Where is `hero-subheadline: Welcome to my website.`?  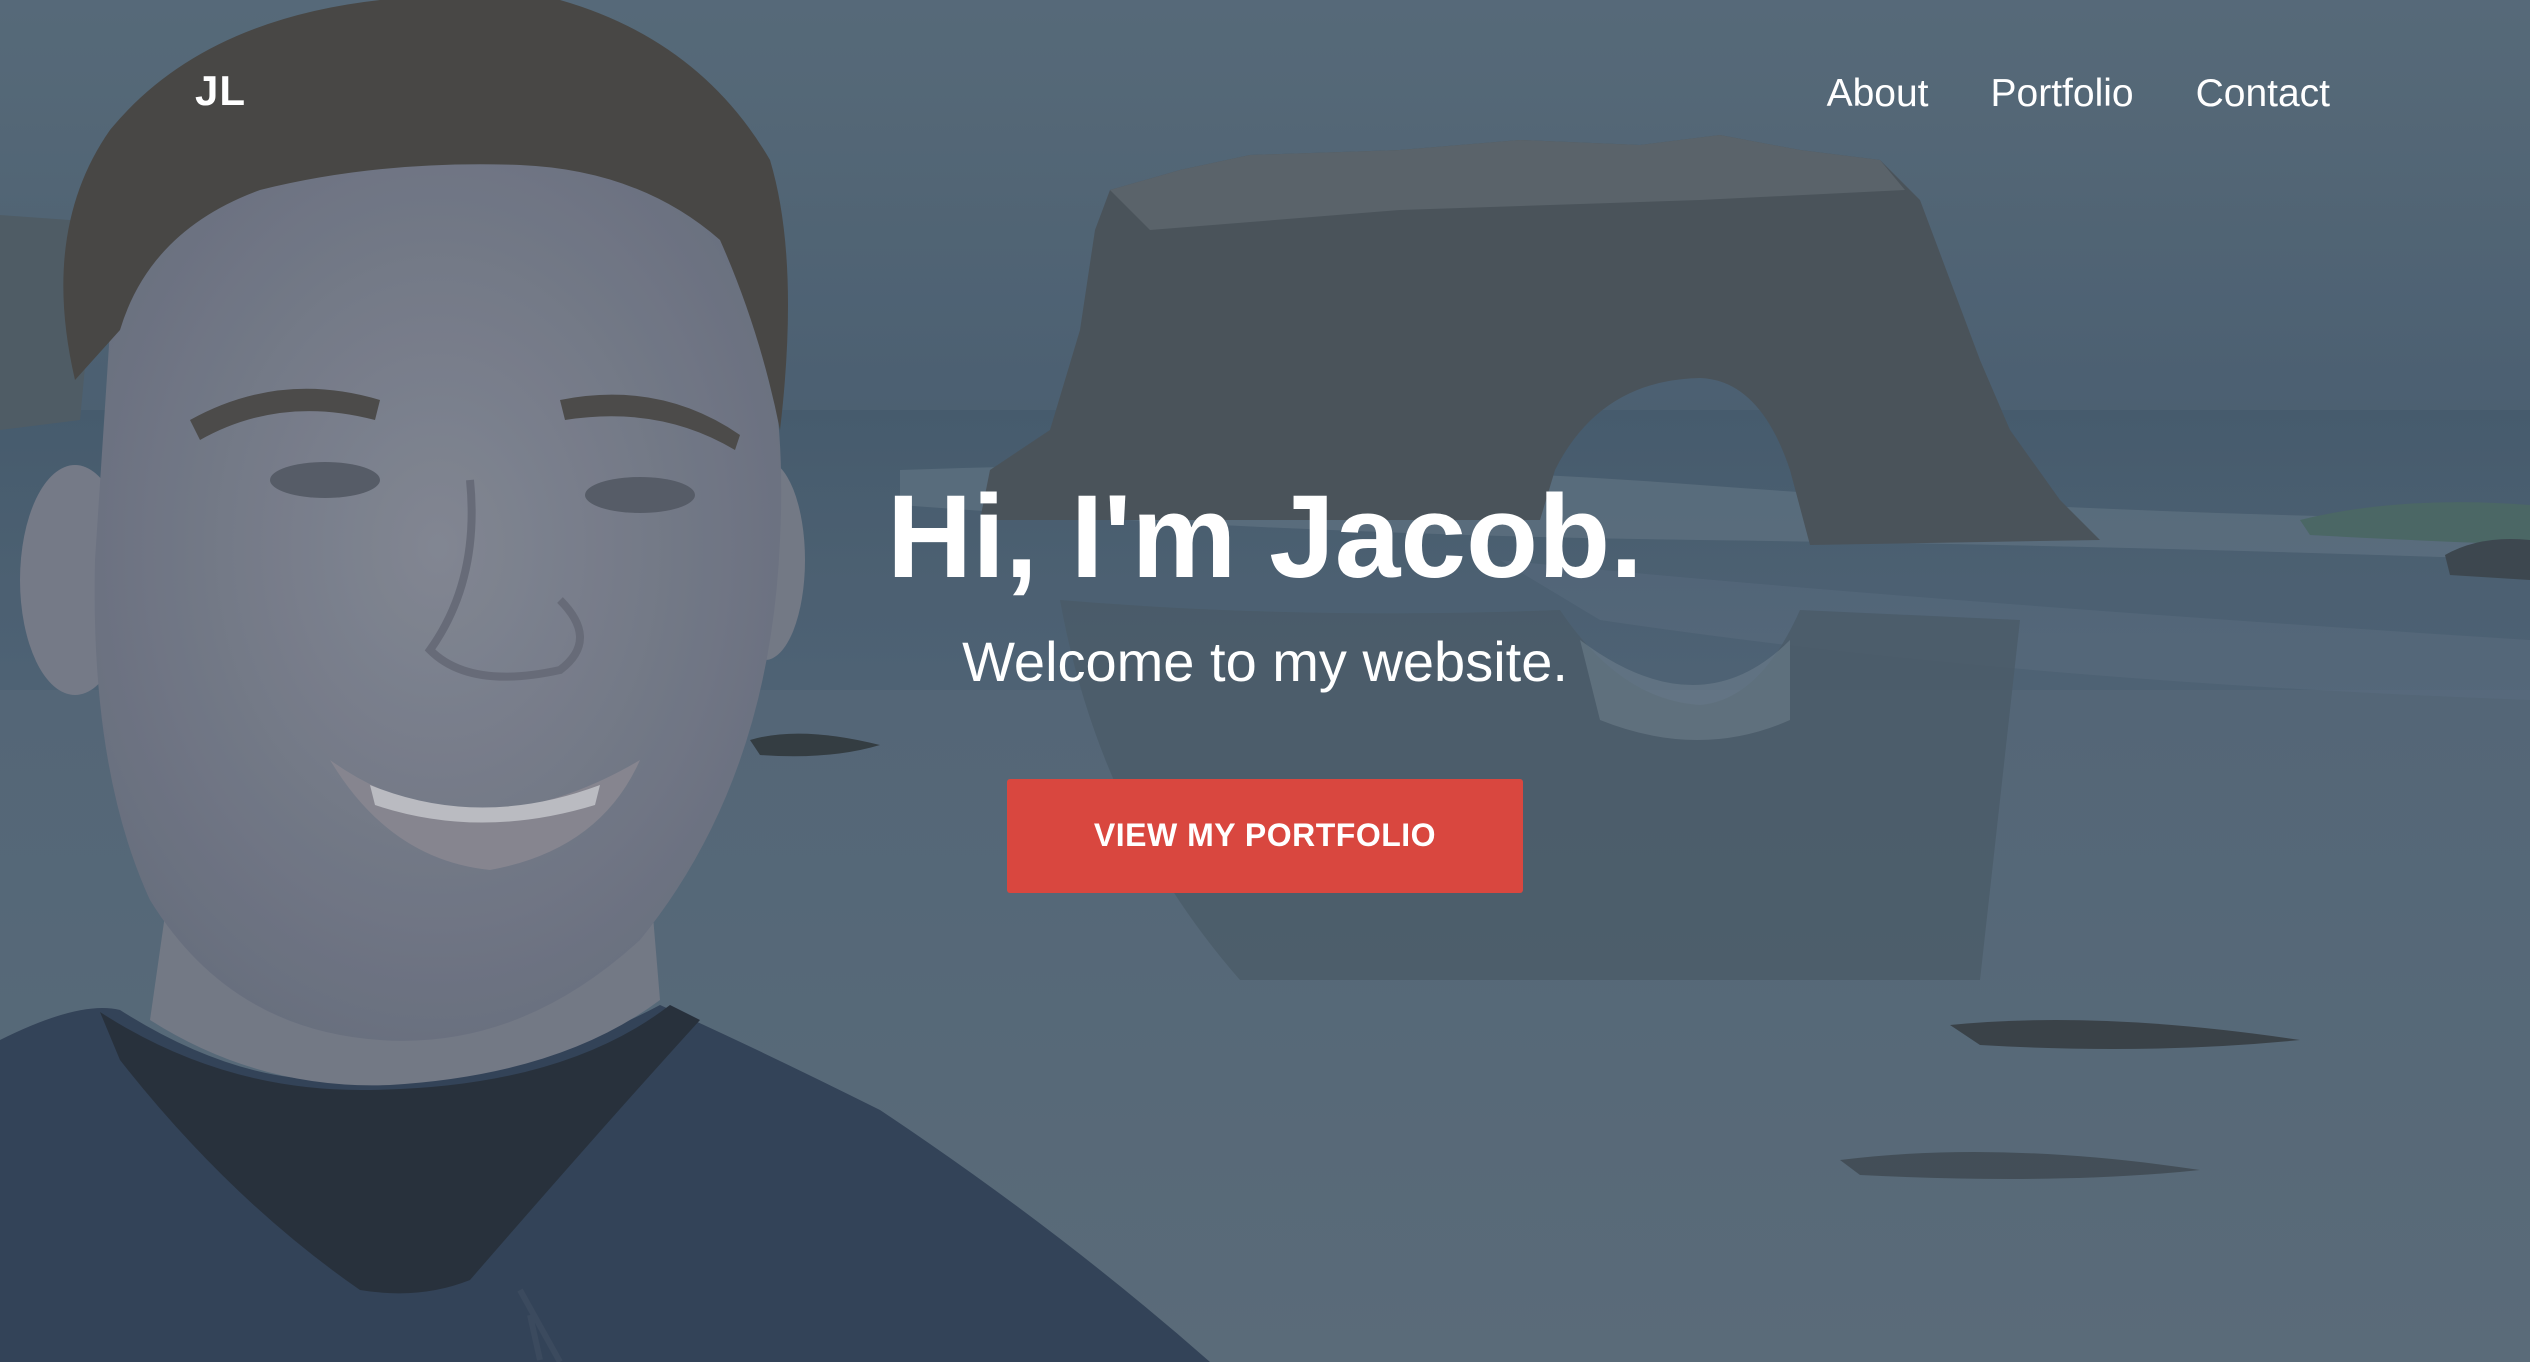 hero-subheadline: Welcome to my website. is located at coordinates (1265, 661).